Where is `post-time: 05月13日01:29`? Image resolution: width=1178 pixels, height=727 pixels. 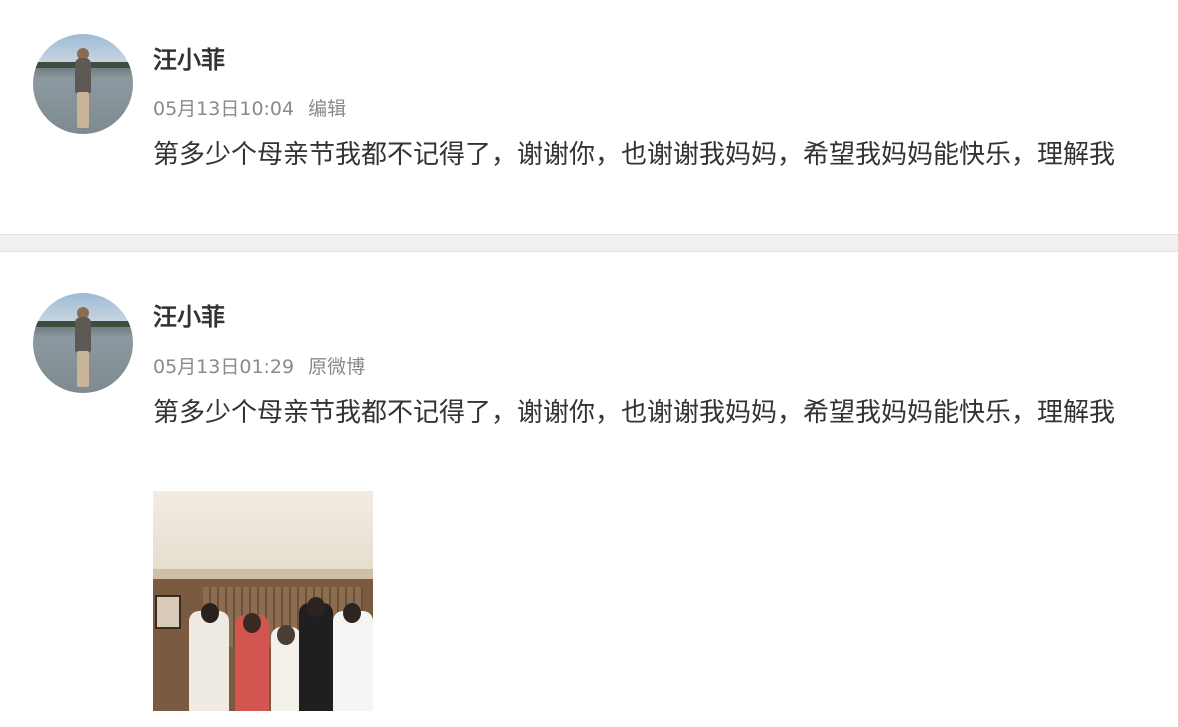
post-time: 05月13日01:29 is located at coordinates (223, 367).